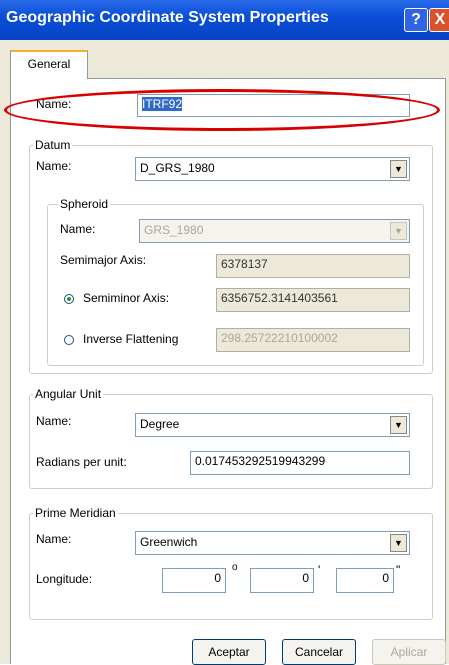 Image resolution: width=449 pixels, height=665 pixels. I want to click on minute-symbol: ', so click(319, 570).